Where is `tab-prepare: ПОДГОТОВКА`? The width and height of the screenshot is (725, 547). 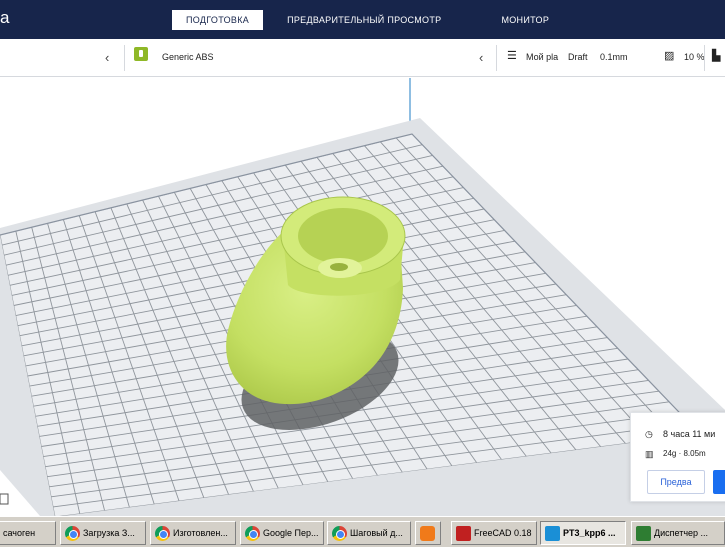
tab-prepare: ПОДГОТОВКА is located at coordinates (218, 20).